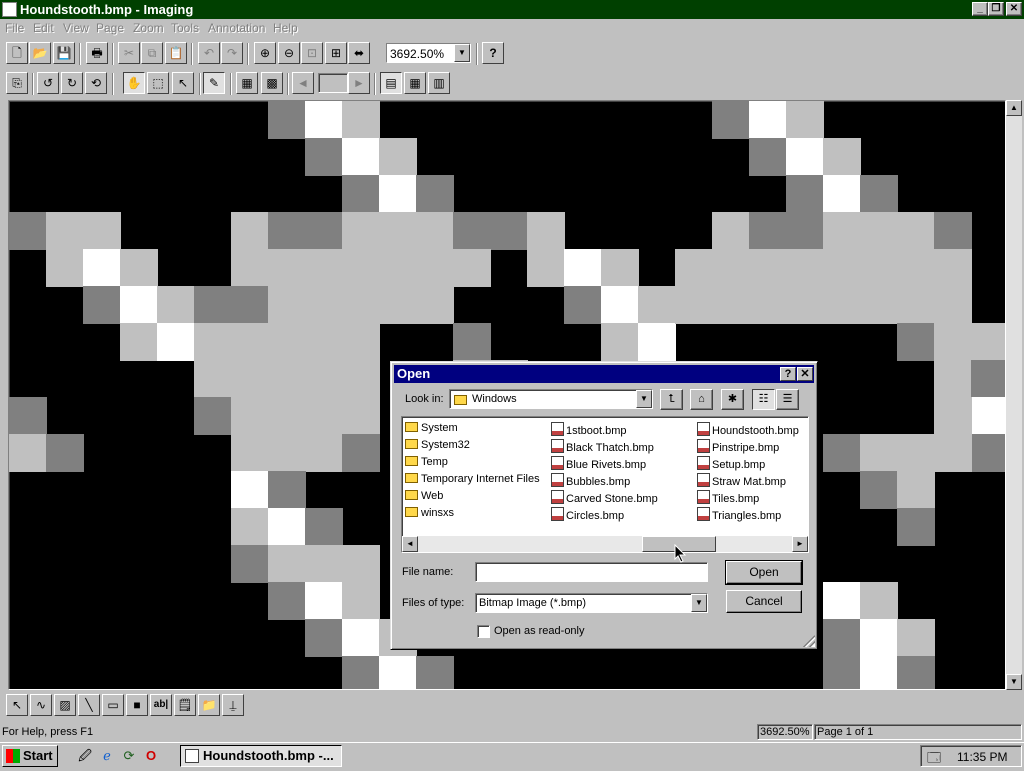  I want to click on cancel-button: Cancel, so click(764, 601).